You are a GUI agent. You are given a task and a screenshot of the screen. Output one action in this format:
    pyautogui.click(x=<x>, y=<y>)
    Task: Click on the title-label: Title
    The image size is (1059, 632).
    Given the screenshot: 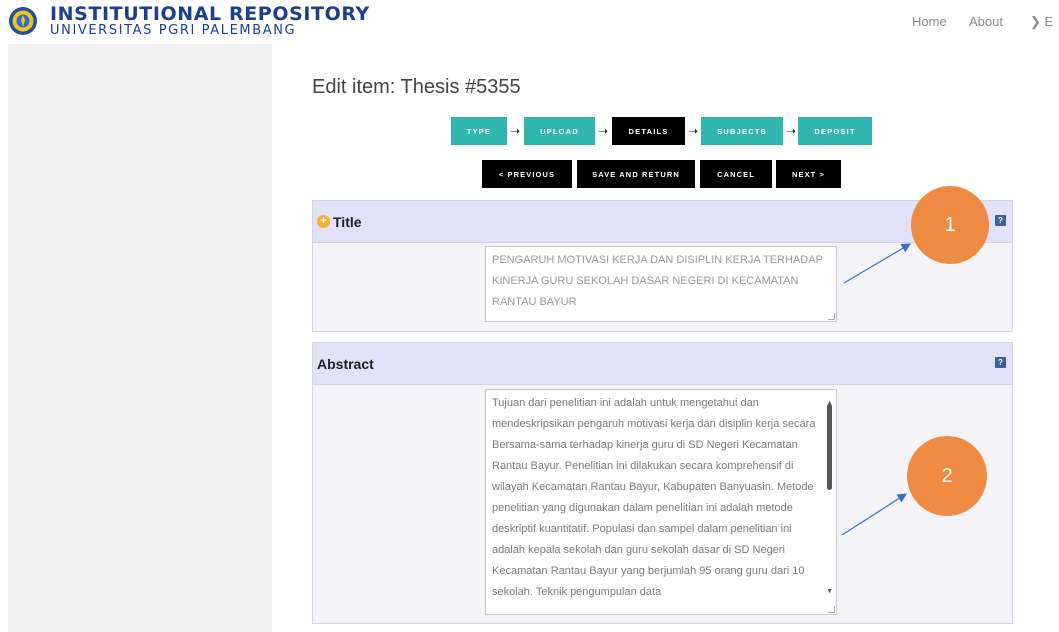 What is the action you would take?
    pyautogui.click(x=347, y=222)
    